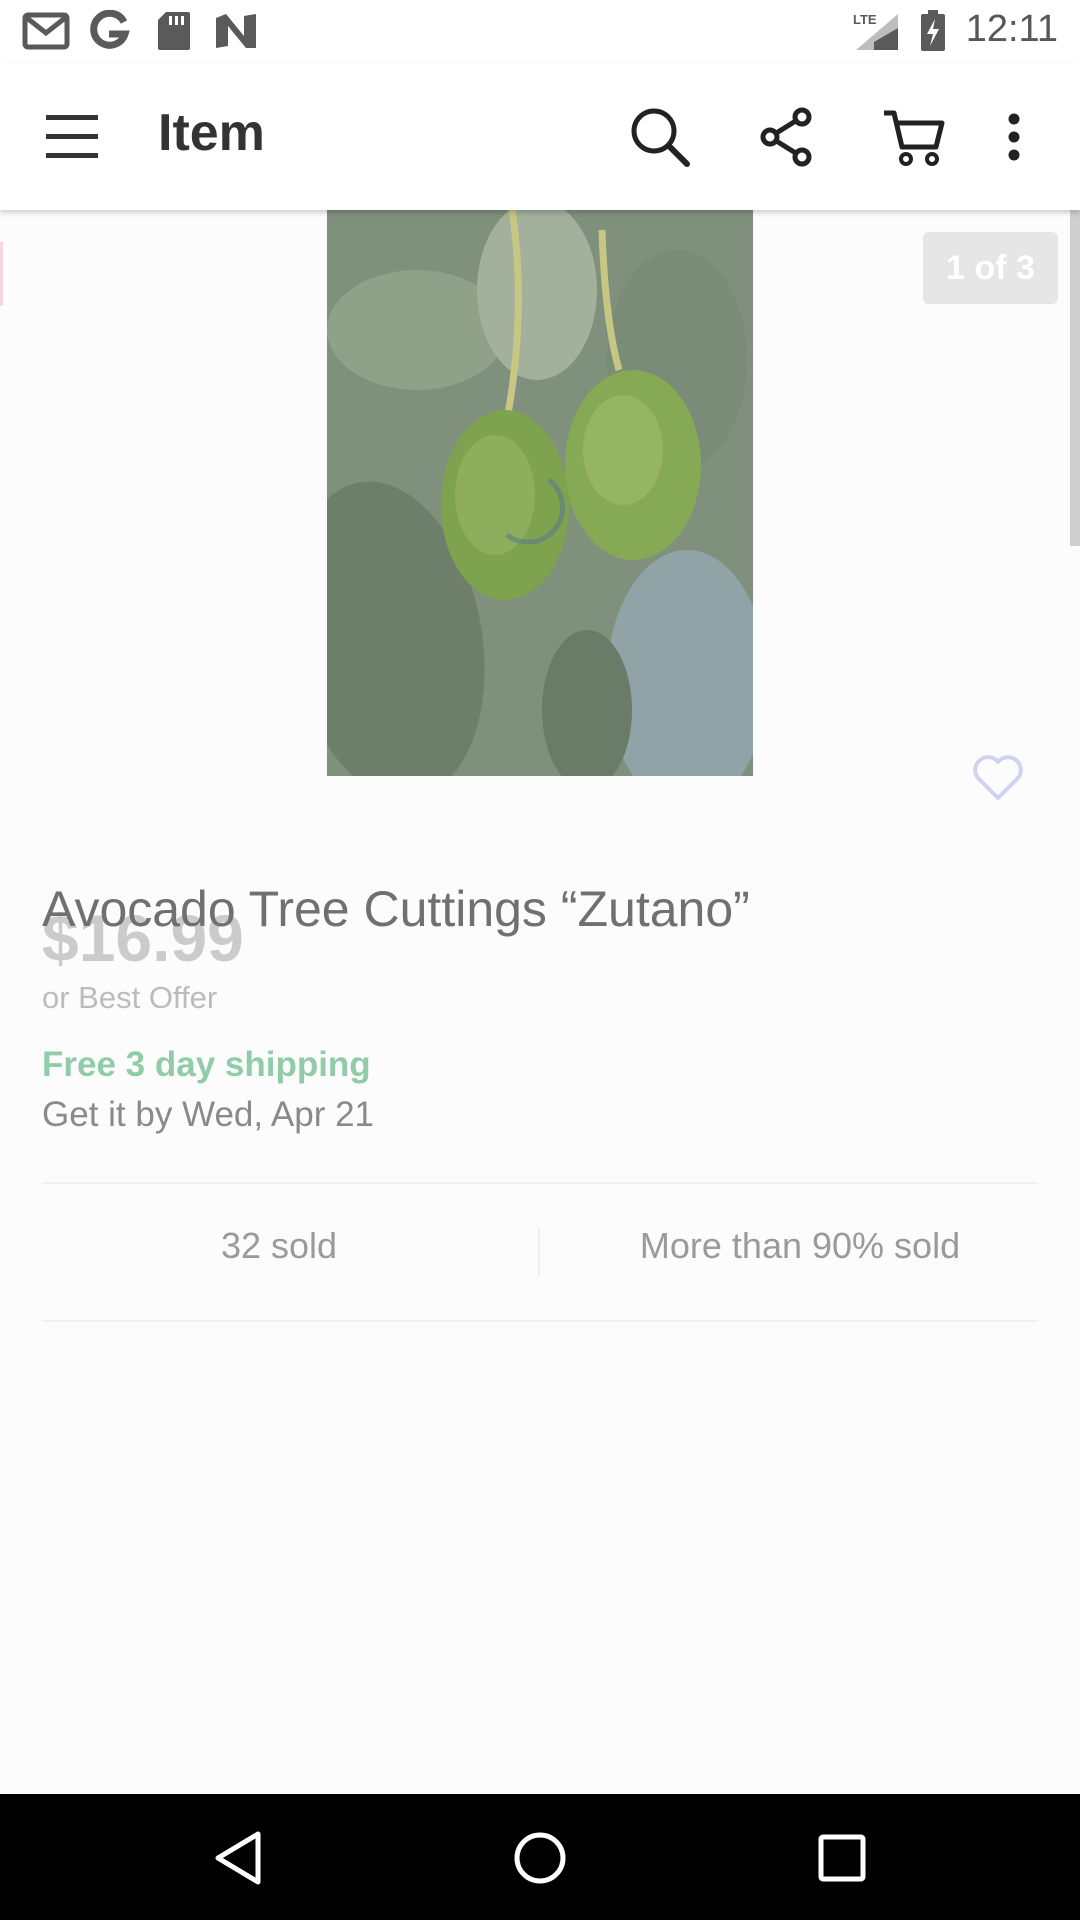  Describe the element at coordinates (933, 31) in the screenshot. I see `battery-charging-icon` at that location.